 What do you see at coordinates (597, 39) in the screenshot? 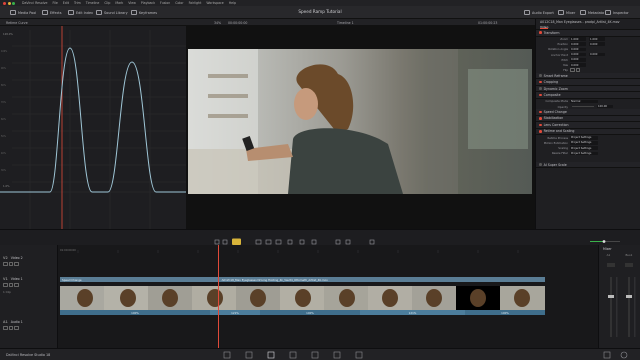
I see `zoom-y-field: 1.000` at bounding box center [597, 39].